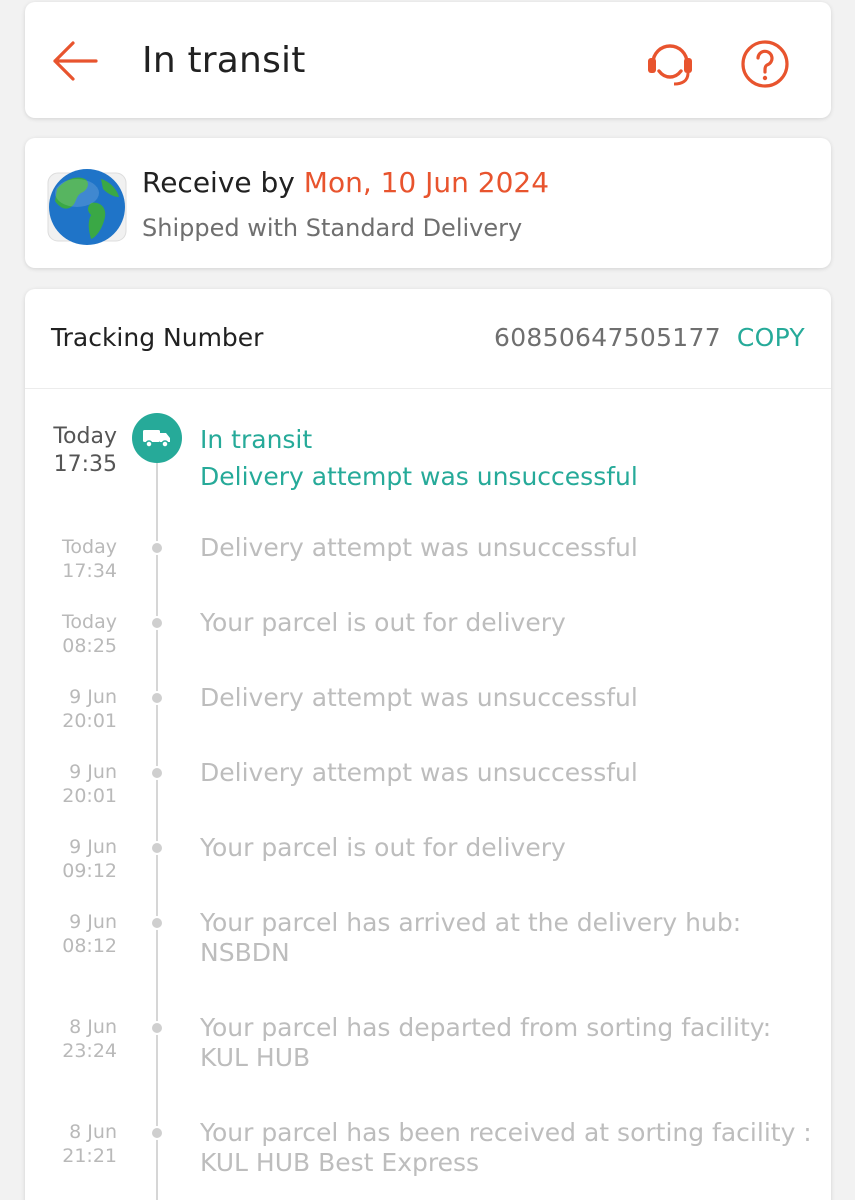 This screenshot has height=1200, width=855. I want to click on event-location: NSBDN, so click(245, 952).